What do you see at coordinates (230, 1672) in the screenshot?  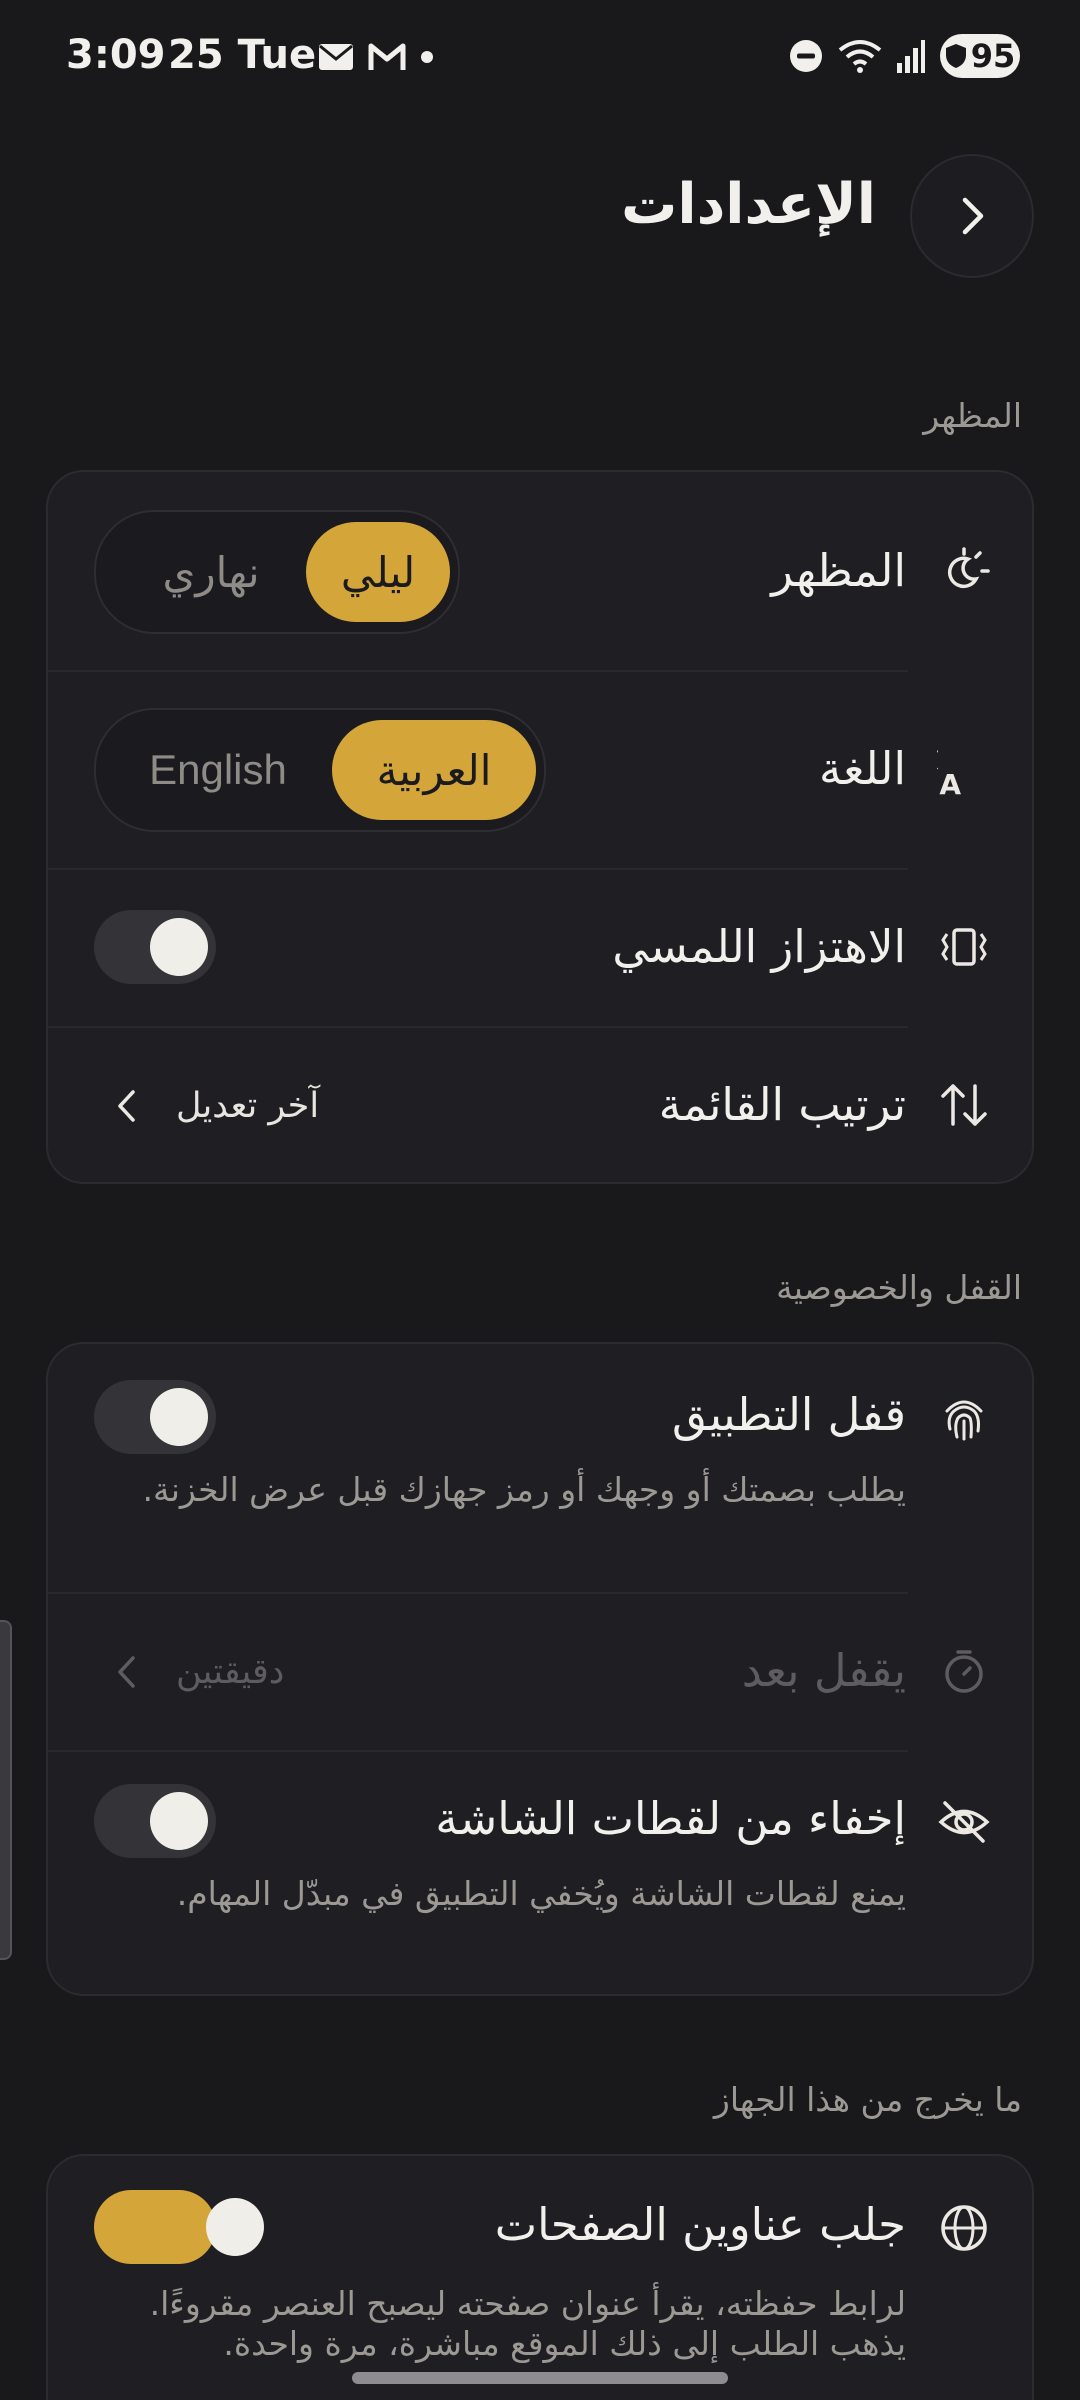 I see `lock-after-value: دقيقتين` at bounding box center [230, 1672].